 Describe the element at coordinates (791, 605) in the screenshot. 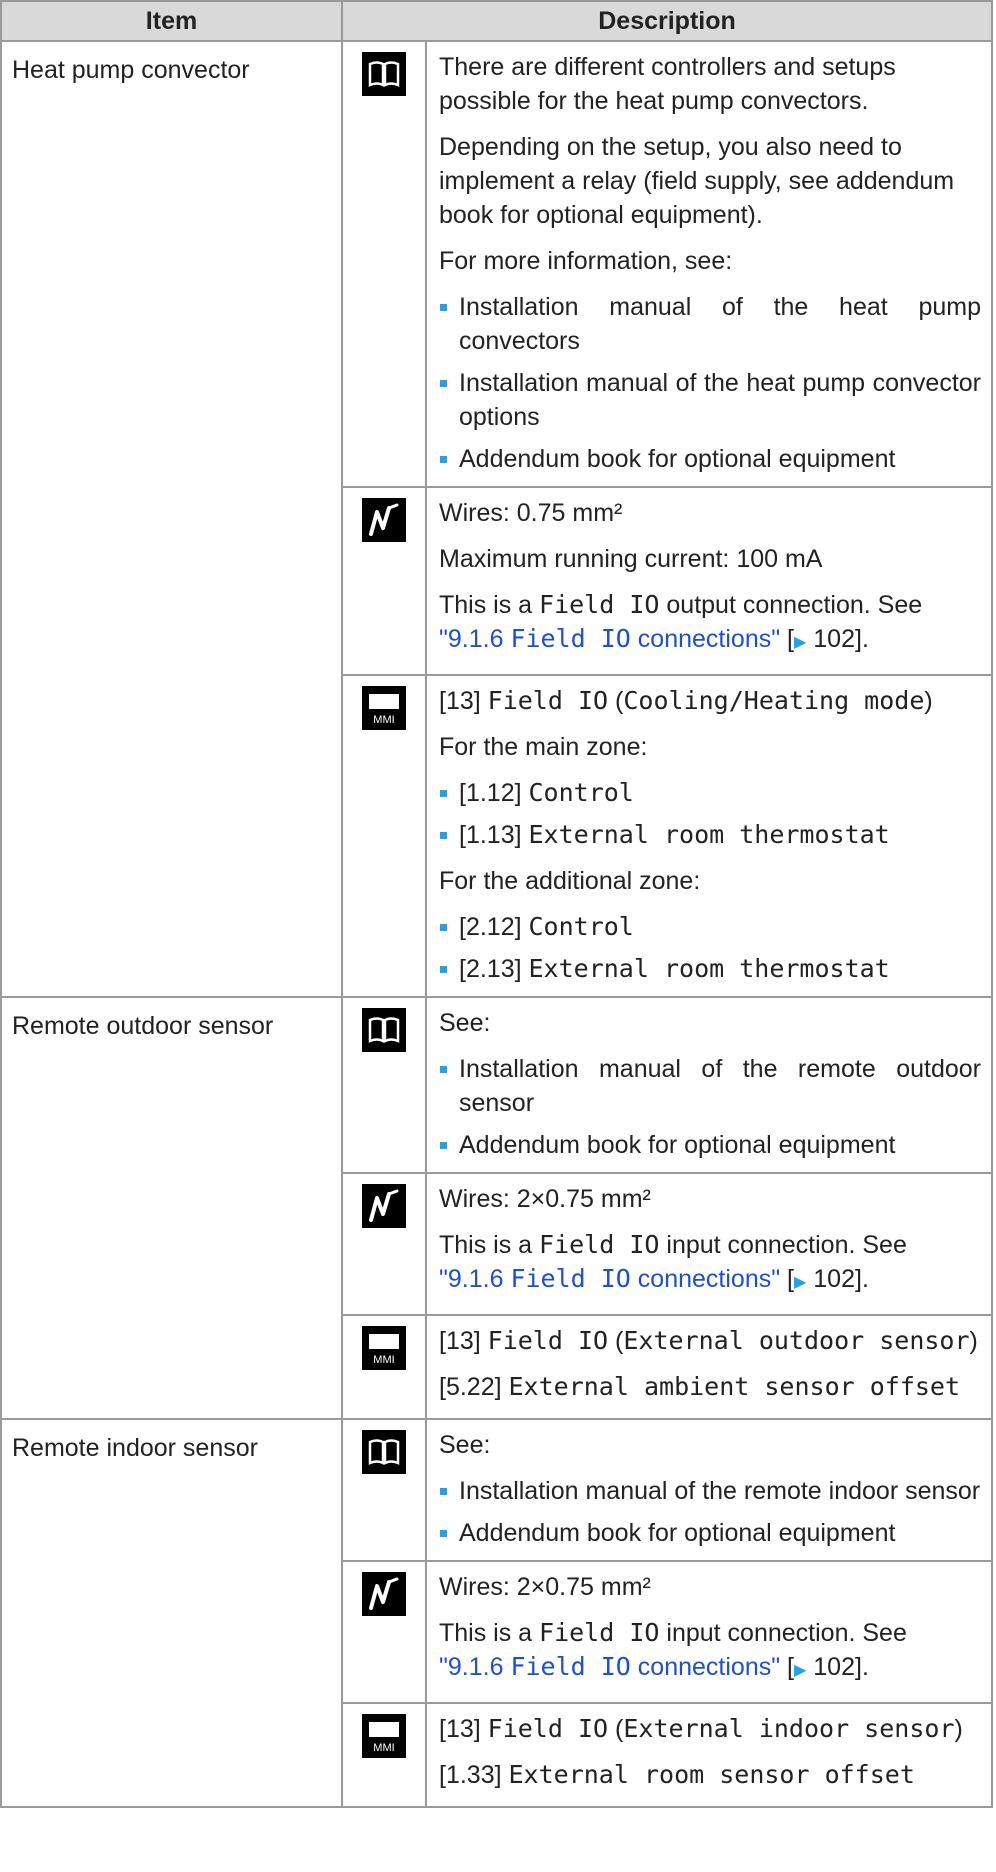

I see `text: output connection. See` at that location.